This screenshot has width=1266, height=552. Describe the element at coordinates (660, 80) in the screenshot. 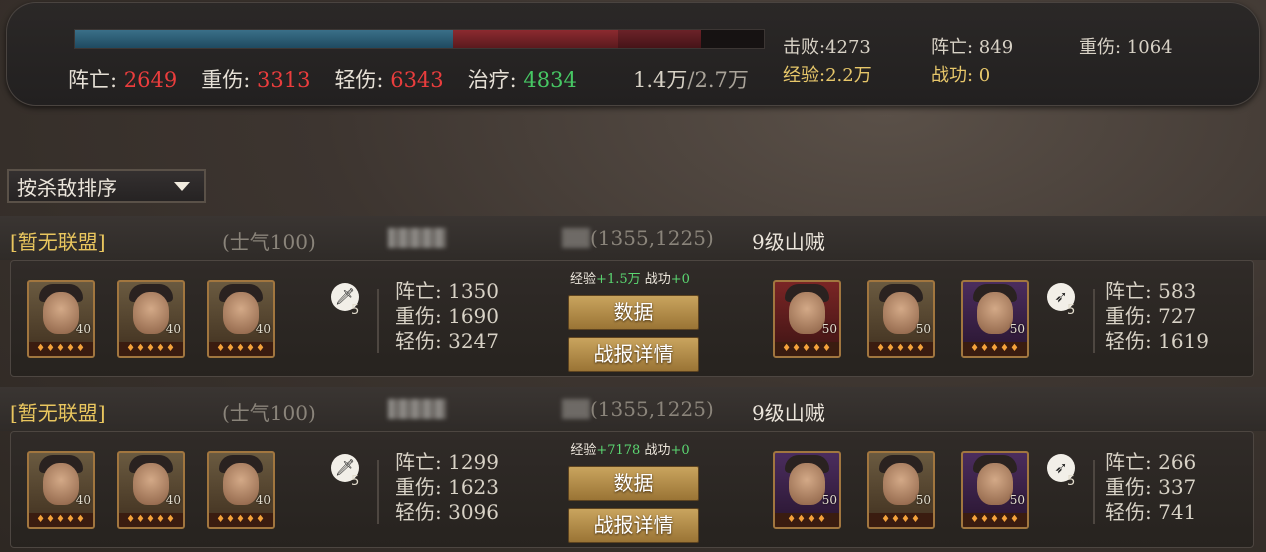

I see `troops-current: 1.4万` at that location.